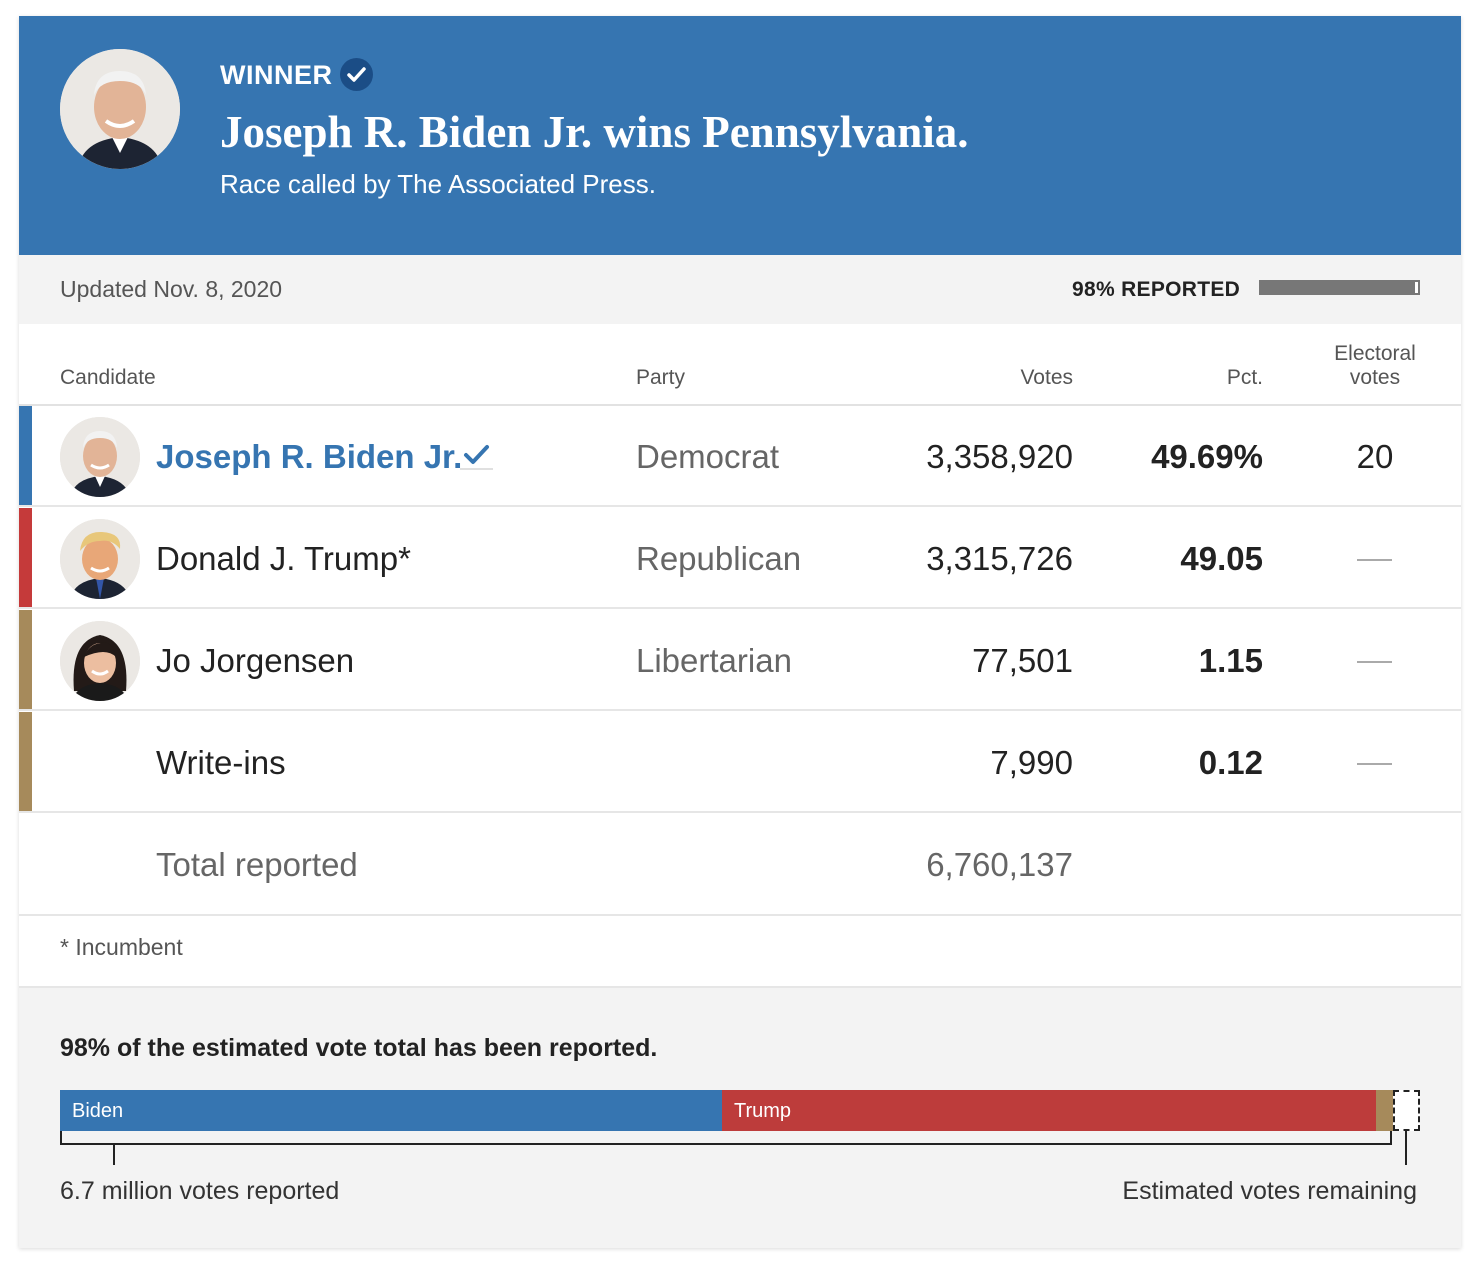  What do you see at coordinates (200, 1191) in the screenshot?
I see `votes-reported-note: 6.7 million votes reported` at bounding box center [200, 1191].